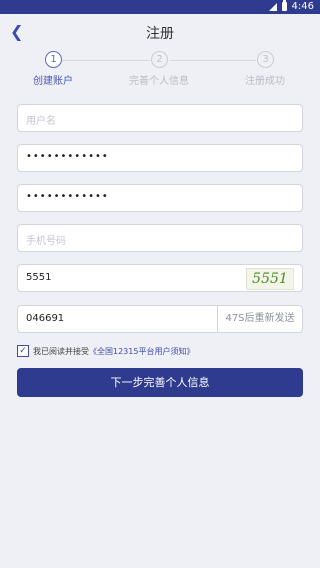  What do you see at coordinates (270, 279) in the screenshot?
I see `captcha-image: 5551` at bounding box center [270, 279].